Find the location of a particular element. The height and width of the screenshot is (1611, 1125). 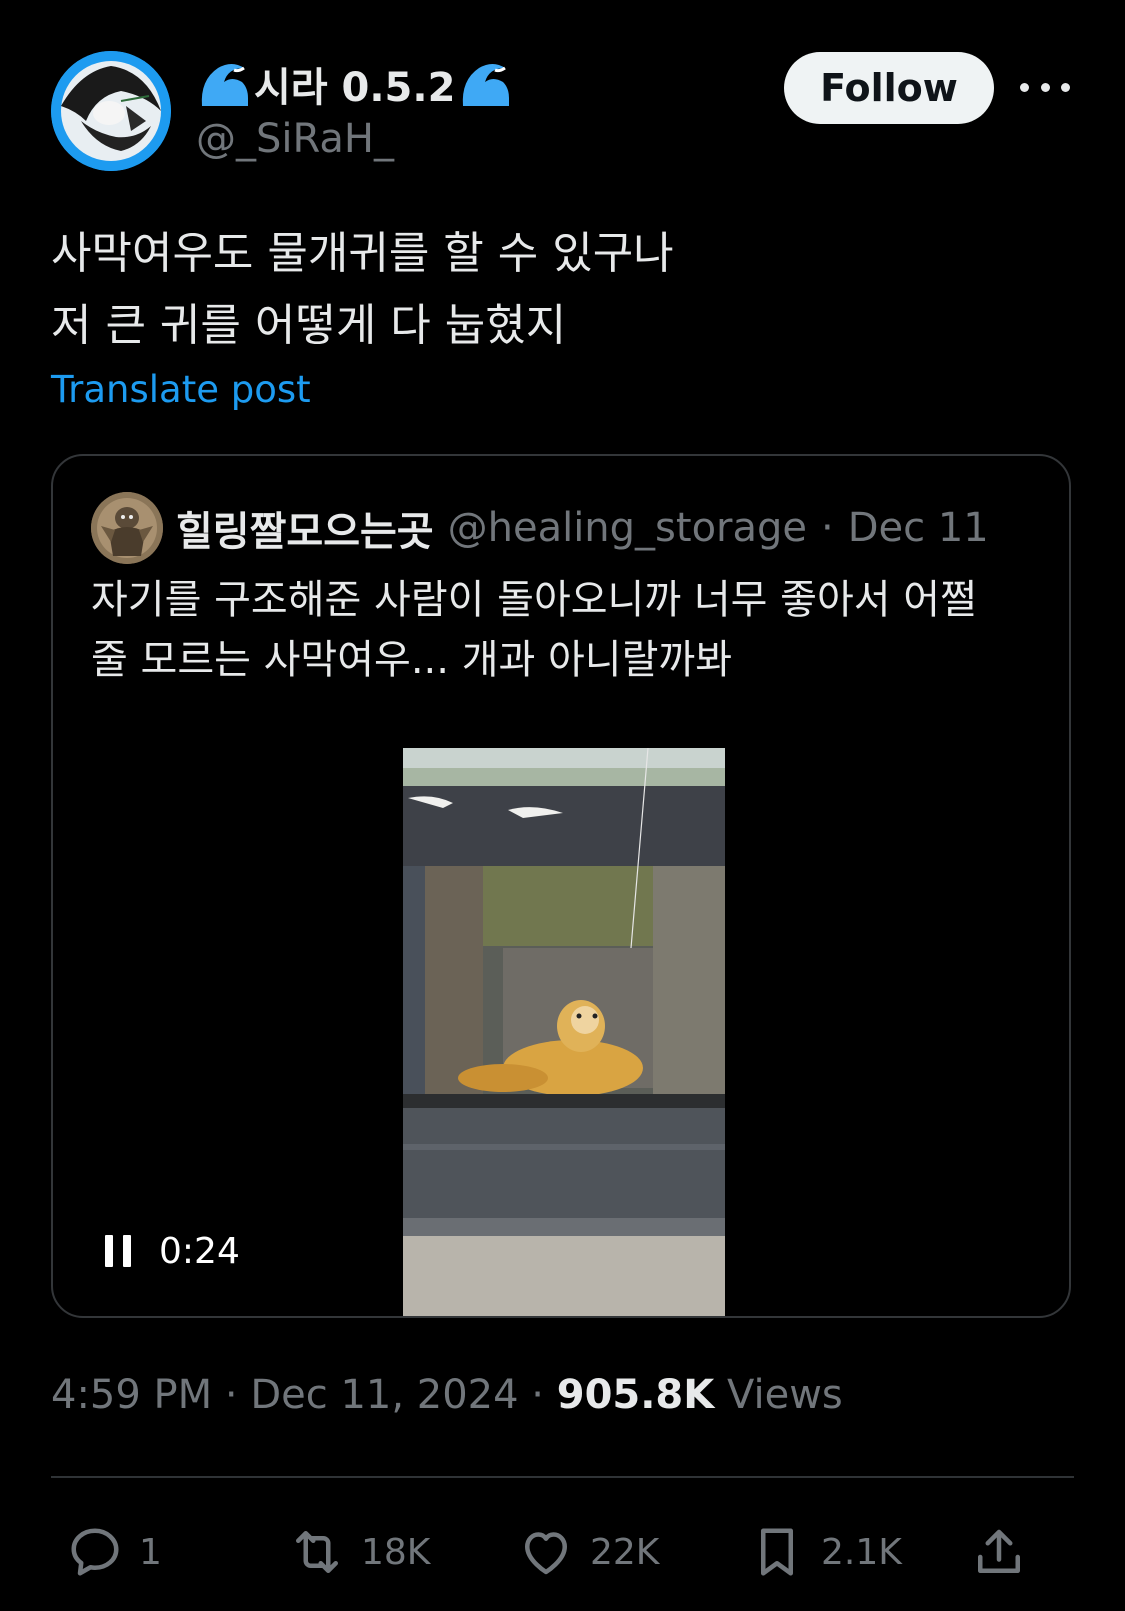

repost-count: 18K is located at coordinates (396, 1552).